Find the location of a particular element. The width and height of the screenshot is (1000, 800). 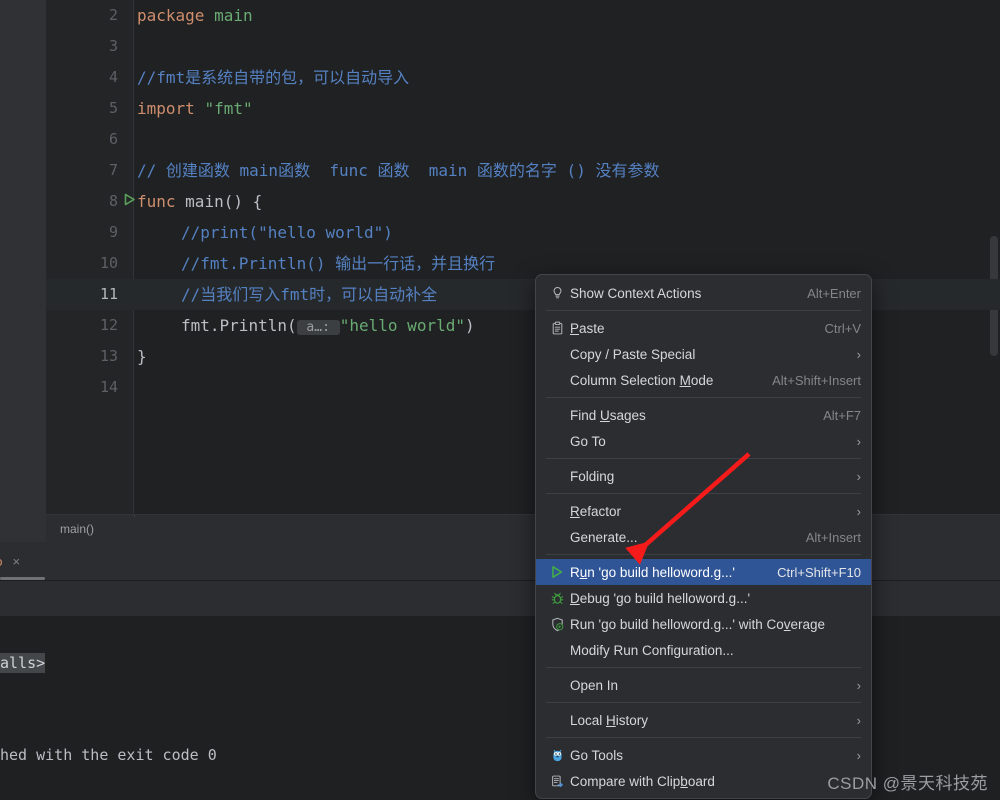

menu-item-open-in: Open In › is located at coordinates (703, 685).